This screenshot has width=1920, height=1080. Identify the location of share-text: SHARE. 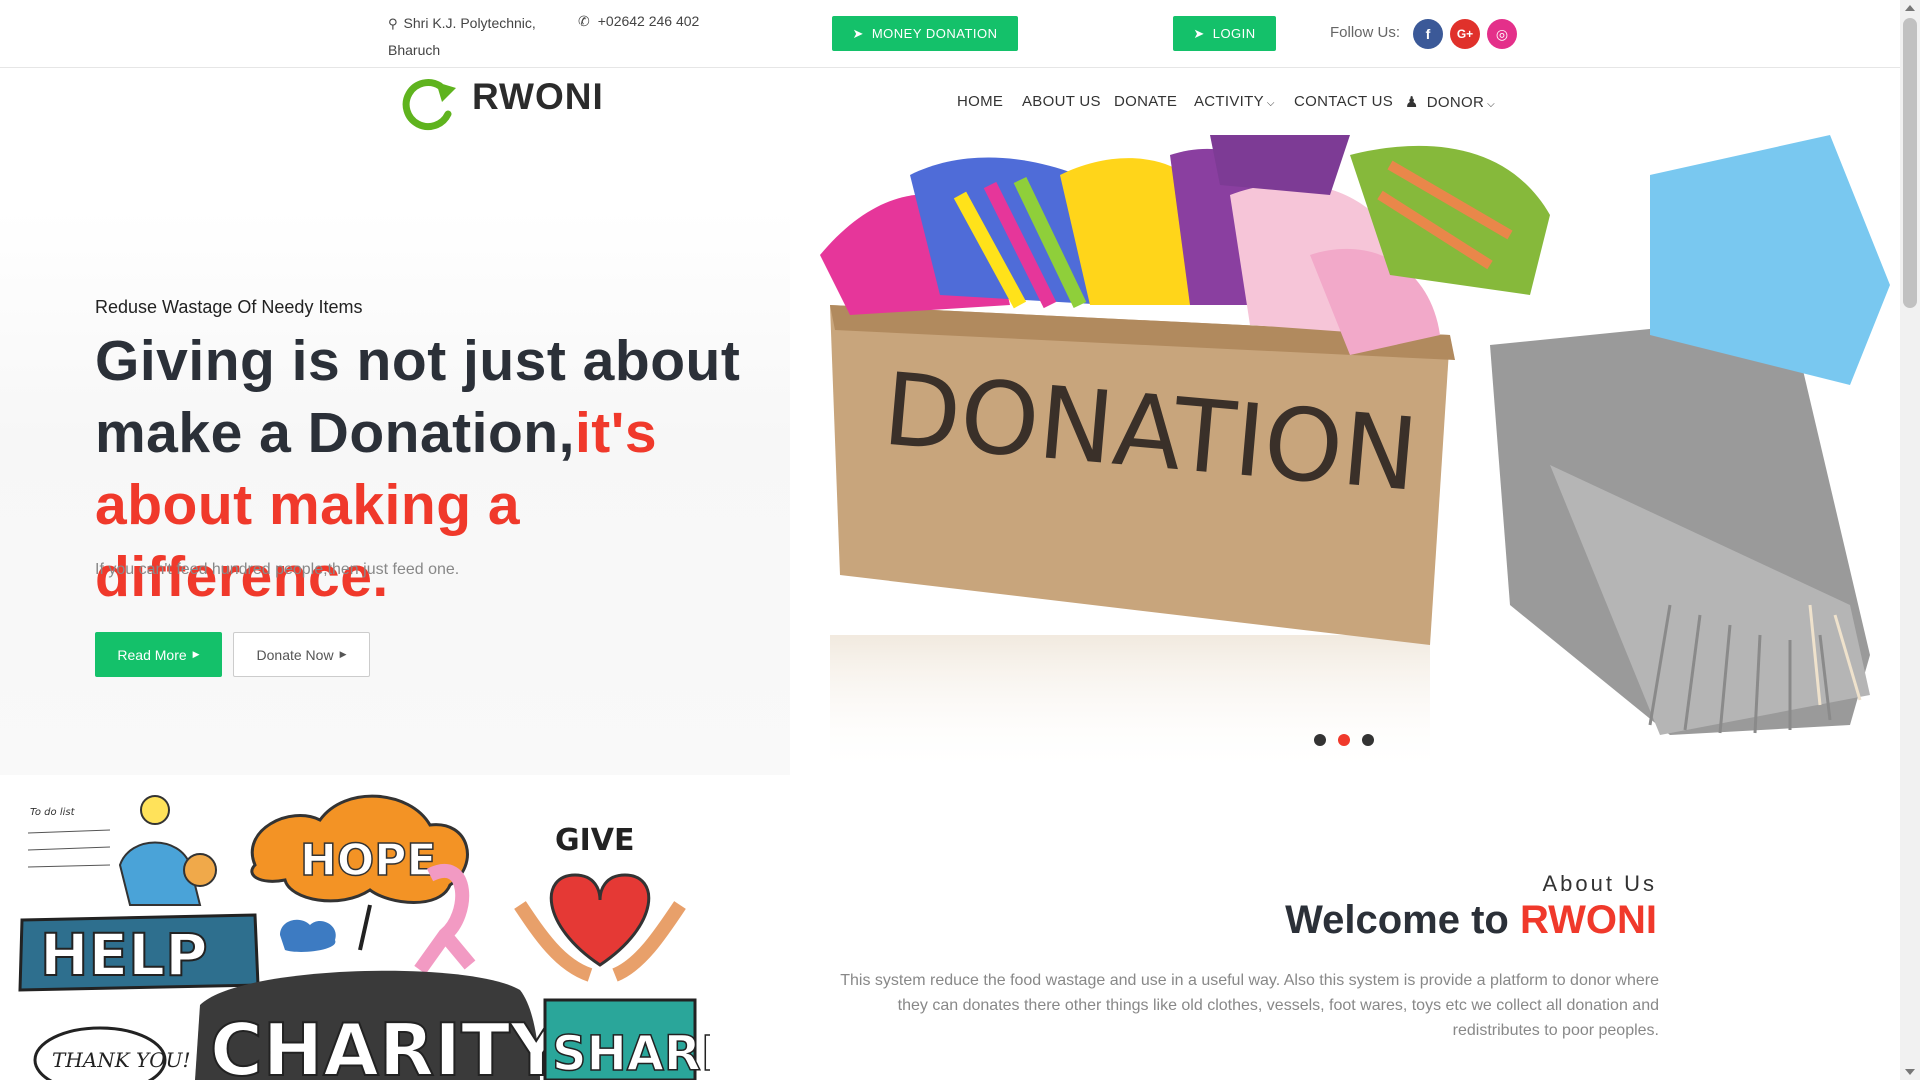
(631, 1053).